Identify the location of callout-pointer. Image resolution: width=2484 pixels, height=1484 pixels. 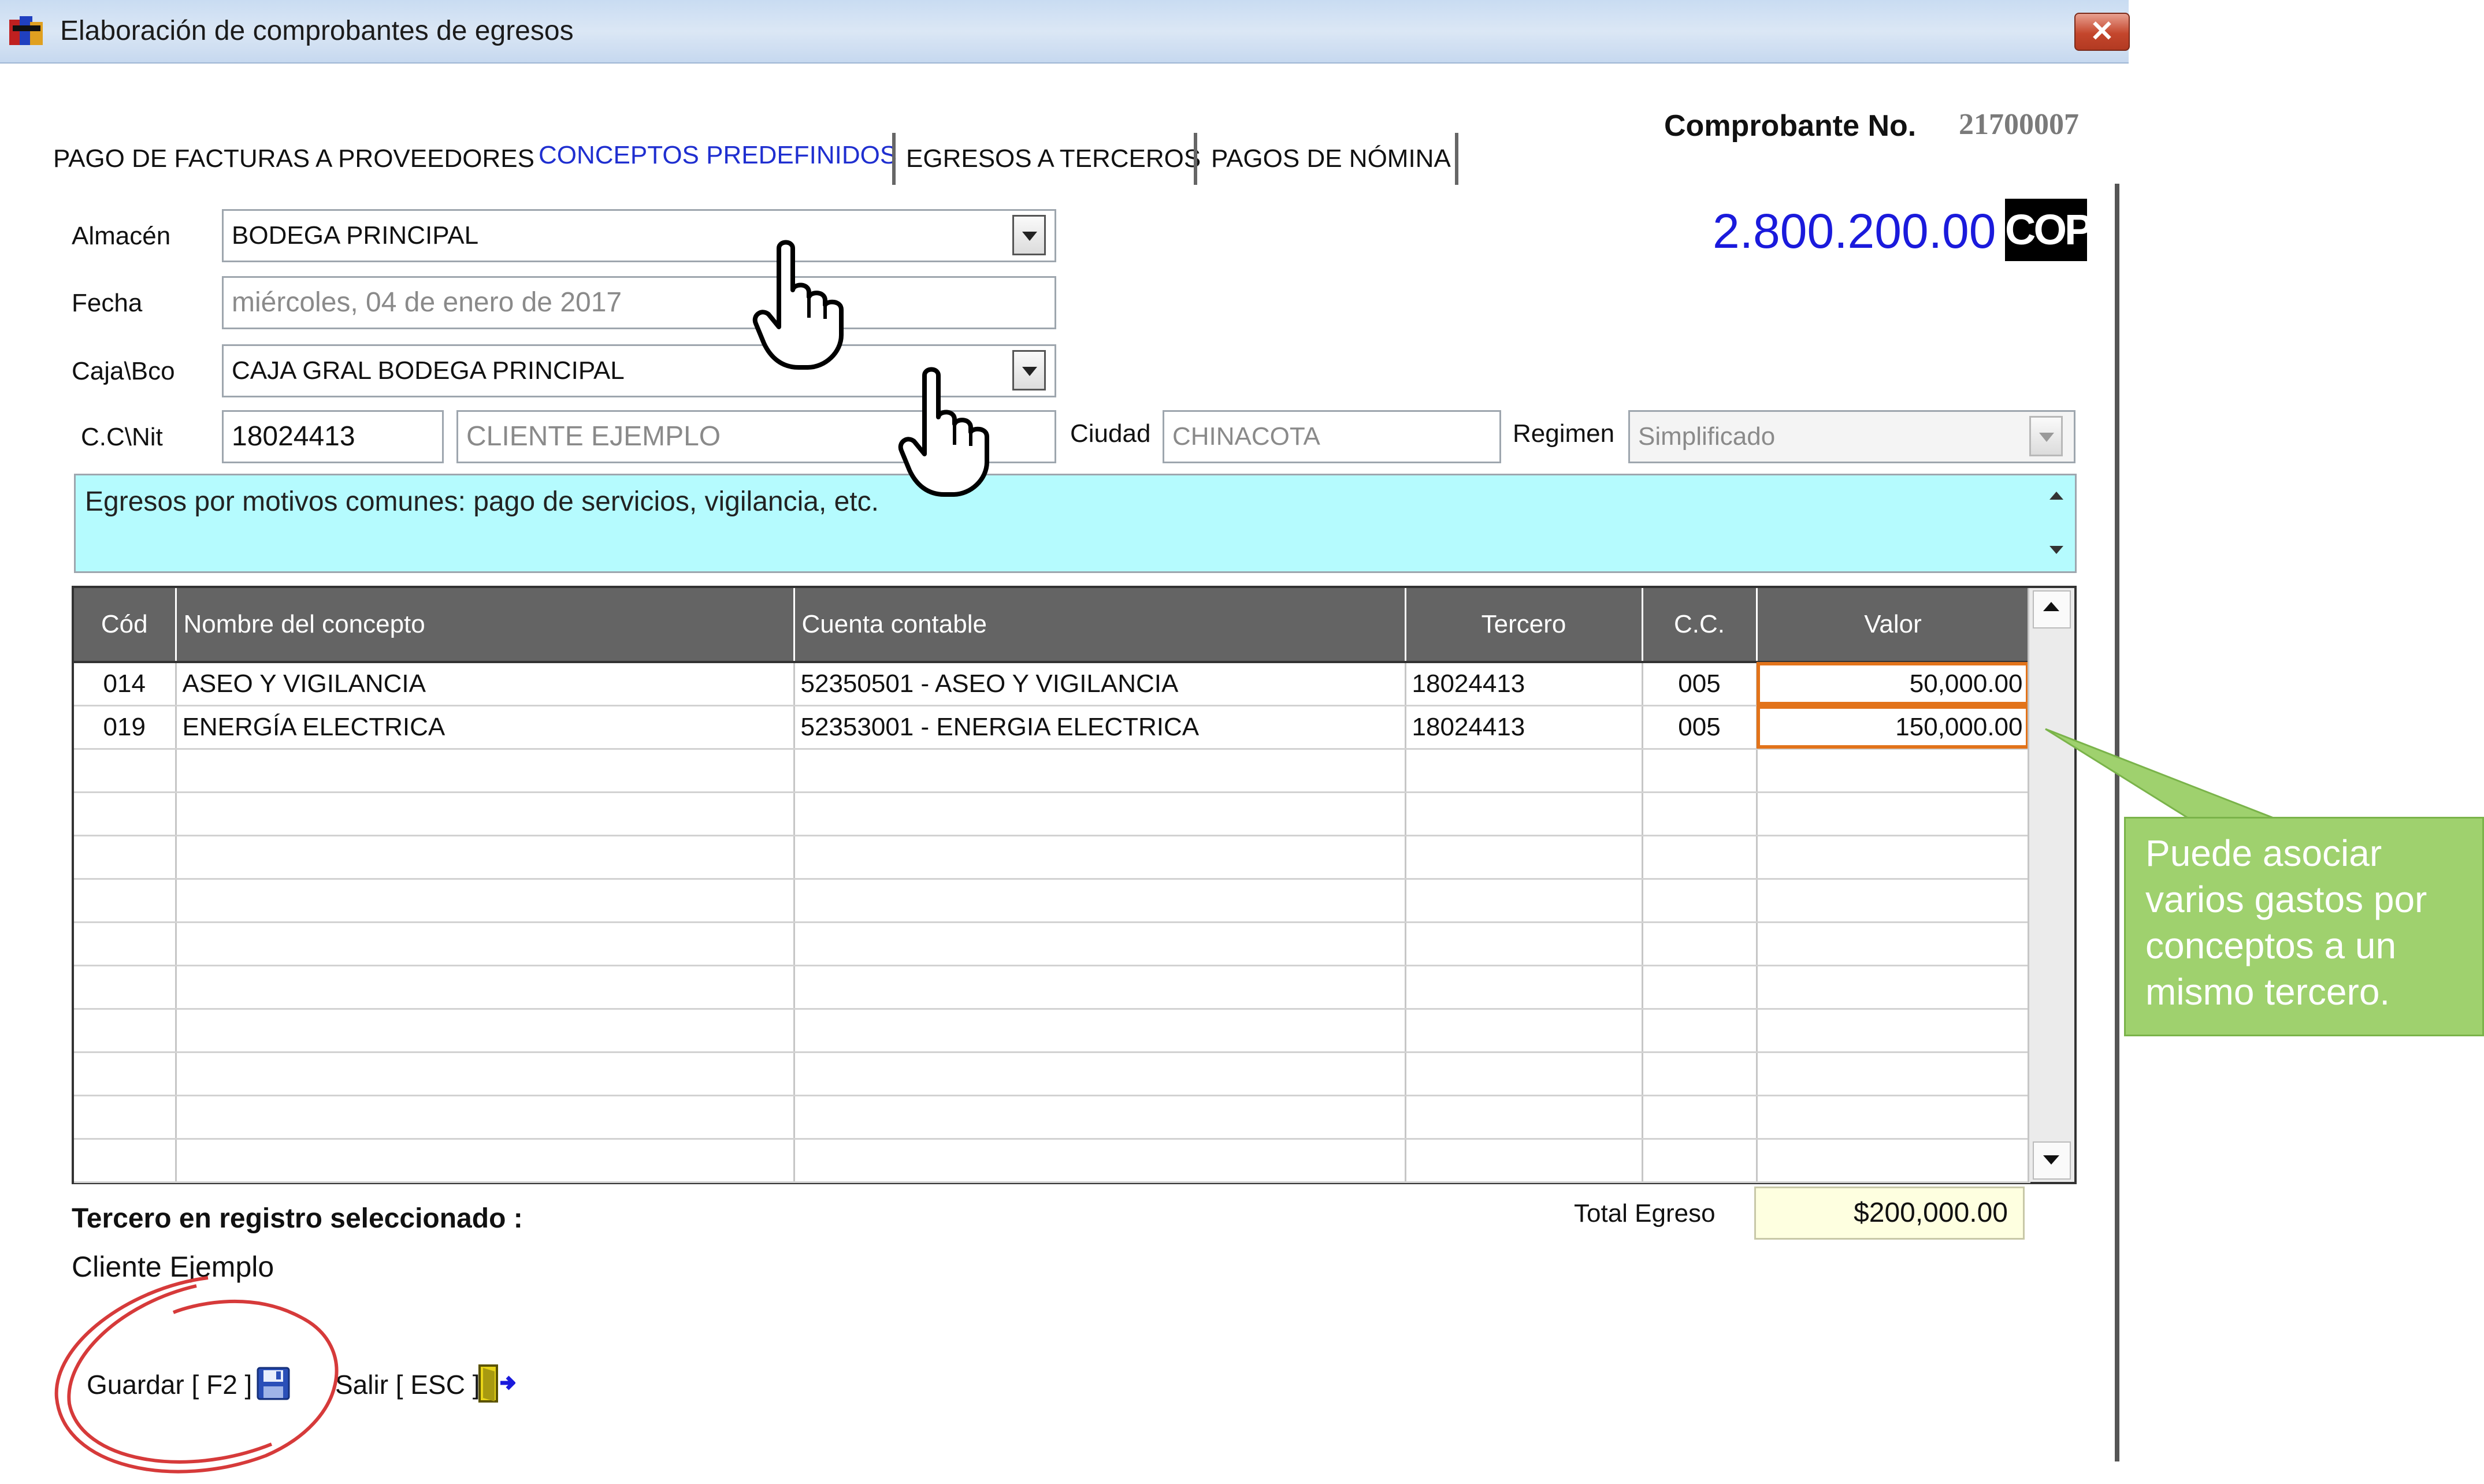
(2161, 774).